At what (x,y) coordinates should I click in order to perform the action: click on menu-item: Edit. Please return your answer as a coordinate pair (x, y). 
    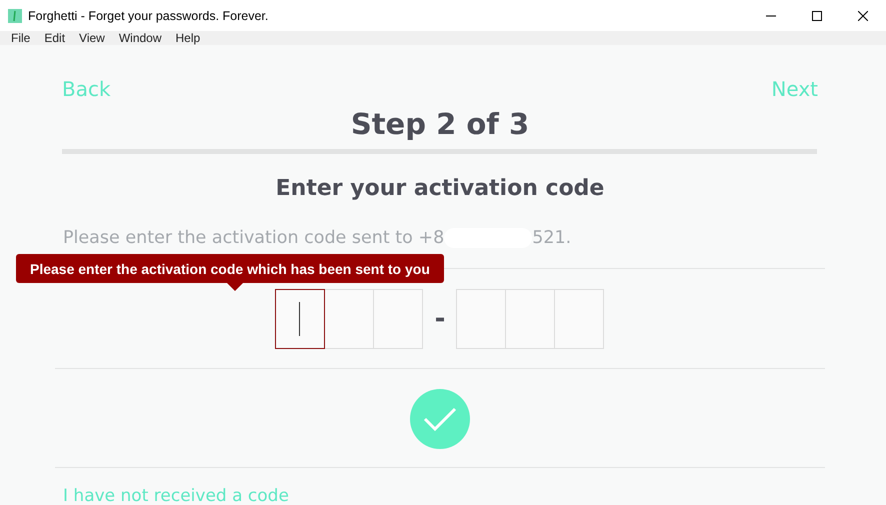
    Looking at the image, I should click on (54, 38).